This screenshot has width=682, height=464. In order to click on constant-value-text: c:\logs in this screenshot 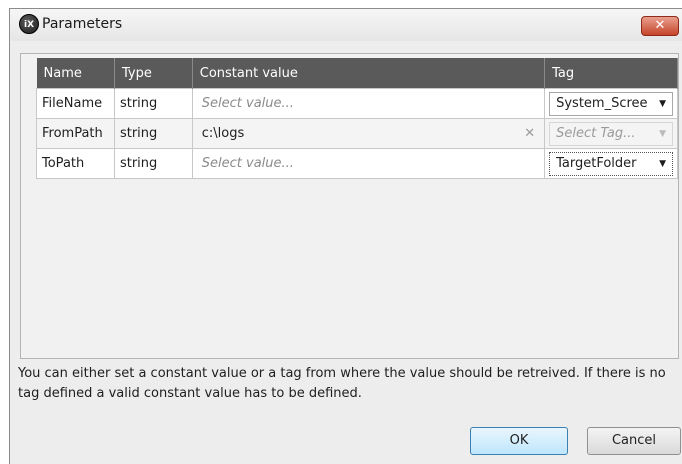, I will do `click(223, 133)`.